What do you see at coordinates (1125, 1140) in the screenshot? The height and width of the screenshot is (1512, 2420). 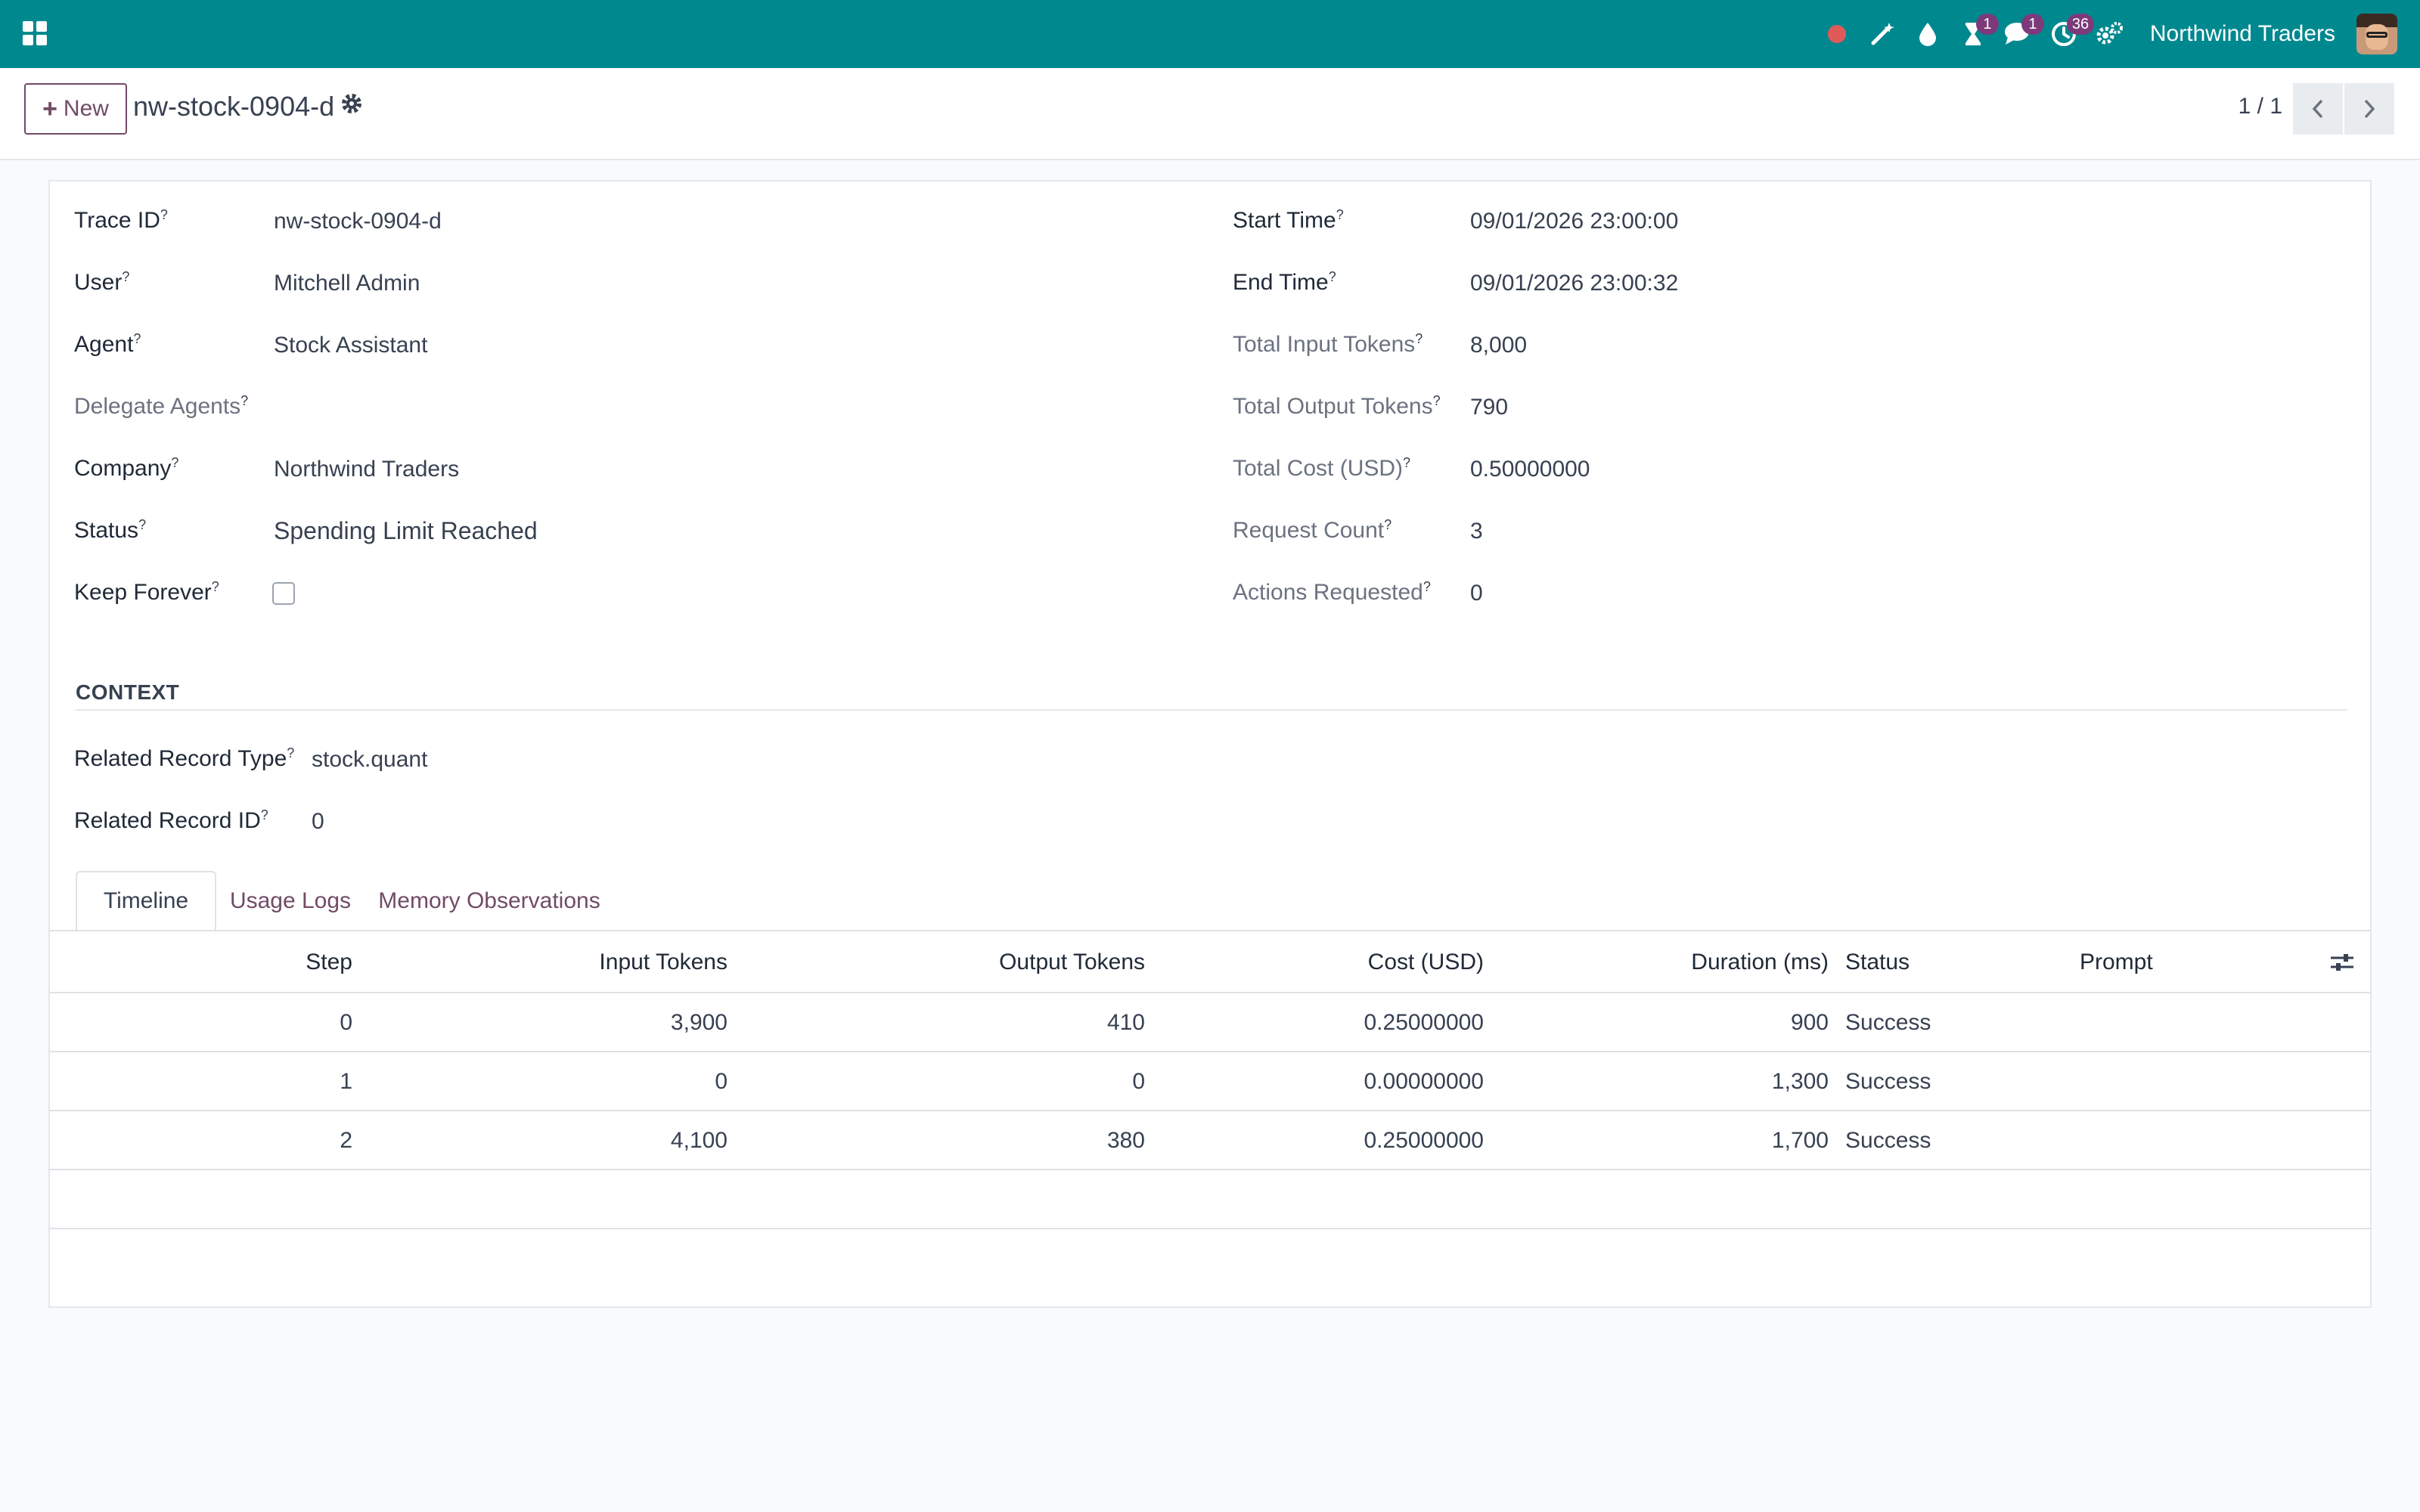 I see `cell-output-tokens: 380` at bounding box center [1125, 1140].